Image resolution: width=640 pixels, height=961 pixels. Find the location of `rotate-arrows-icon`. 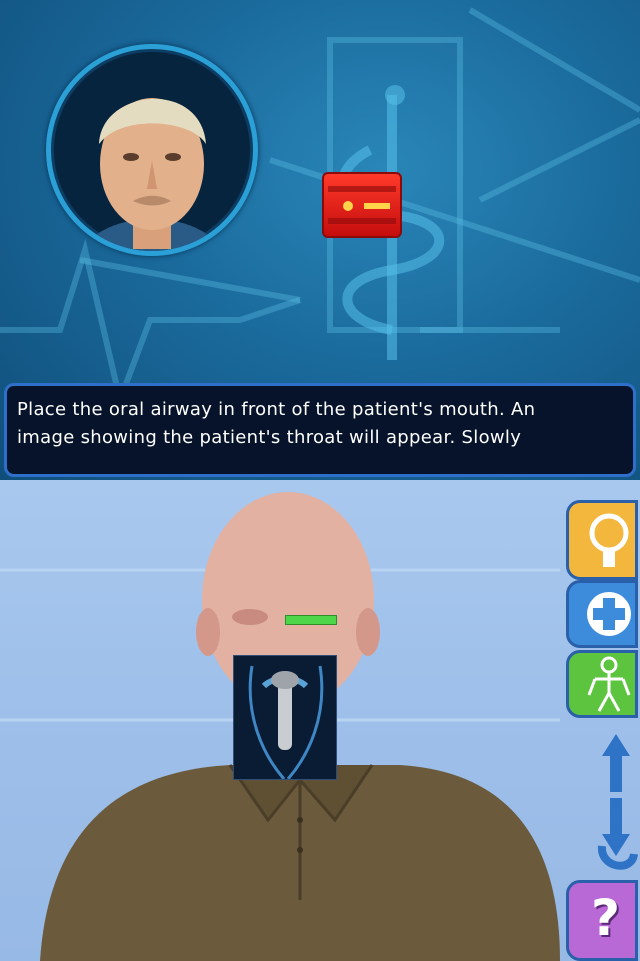

rotate-arrows-icon is located at coordinates (618, 802).